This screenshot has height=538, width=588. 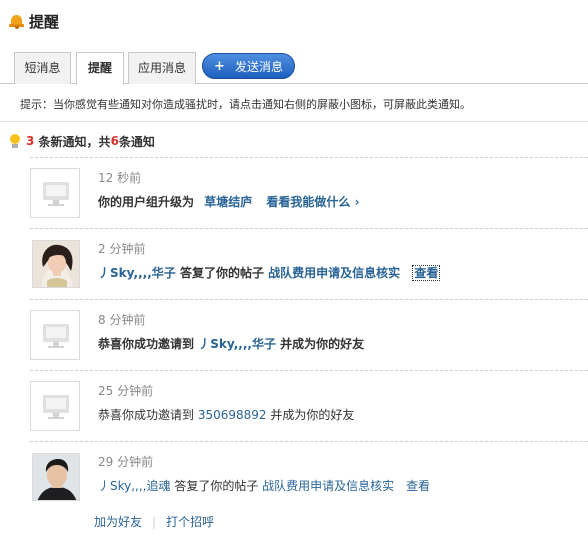 What do you see at coordinates (100, 68) in the screenshot?
I see `tab-reminders: 提醒` at bounding box center [100, 68].